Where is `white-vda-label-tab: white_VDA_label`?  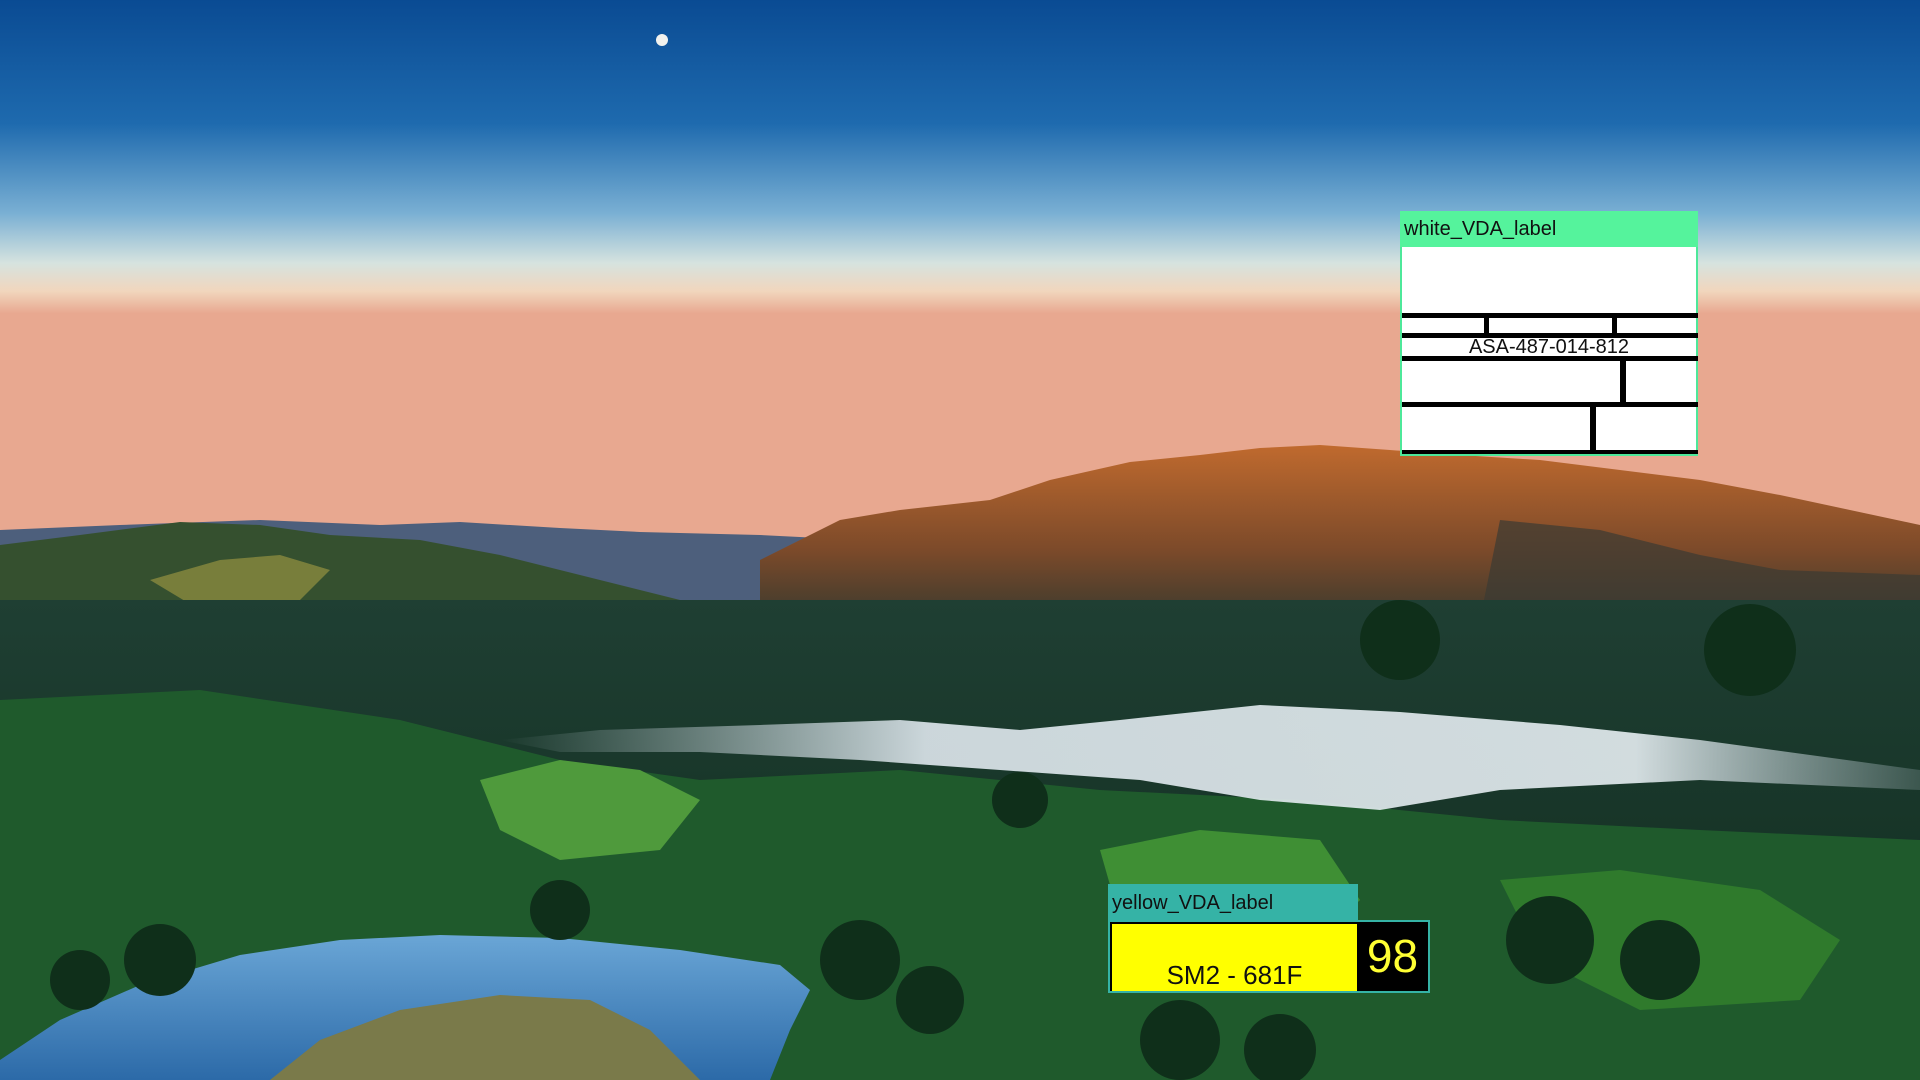
white-vda-label-tab: white_VDA_label is located at coordinates (1549, 229).